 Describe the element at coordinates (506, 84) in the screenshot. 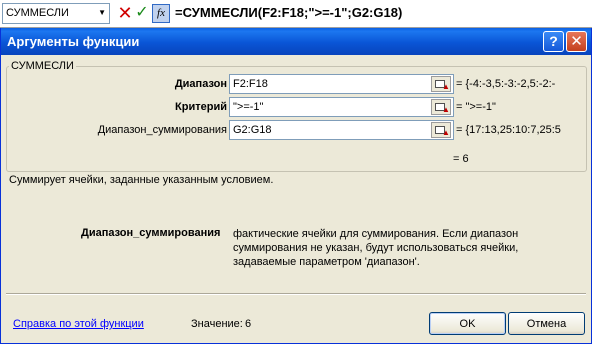

I see `arg-result-range: = {-4:-3,5:-3:-2,5:-2:-` at that location.